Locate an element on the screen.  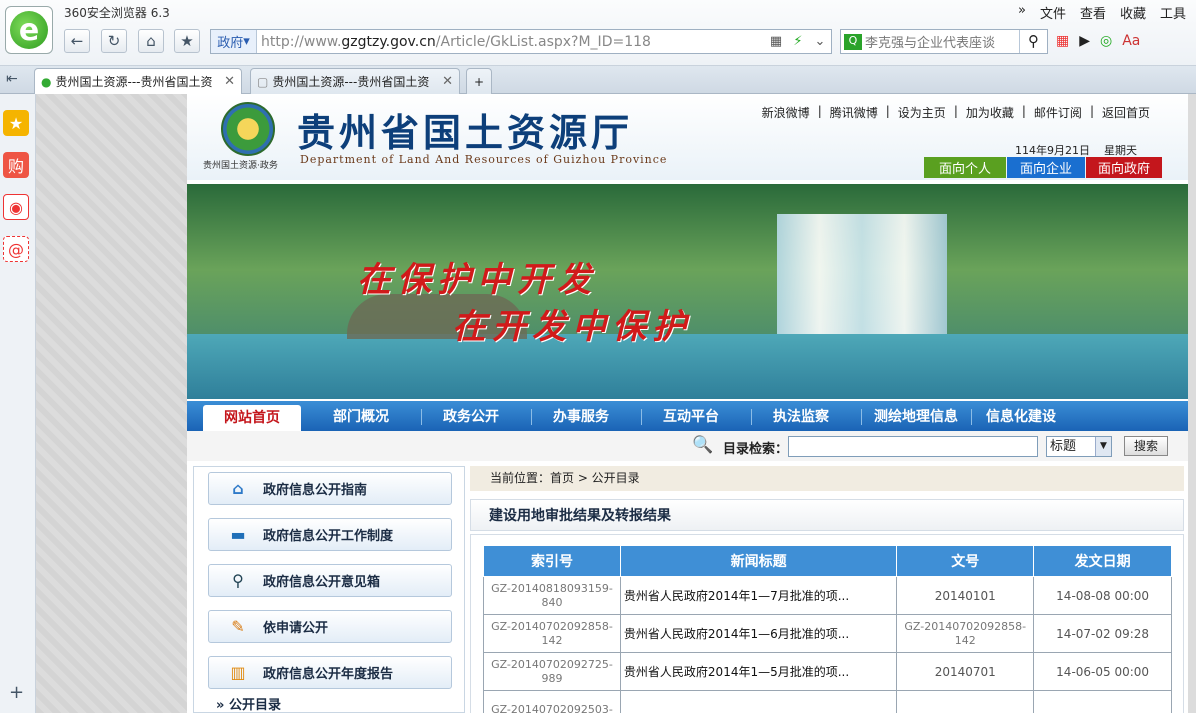
magnifier-icon: ⚲ is located at coordinates (1033, 41).